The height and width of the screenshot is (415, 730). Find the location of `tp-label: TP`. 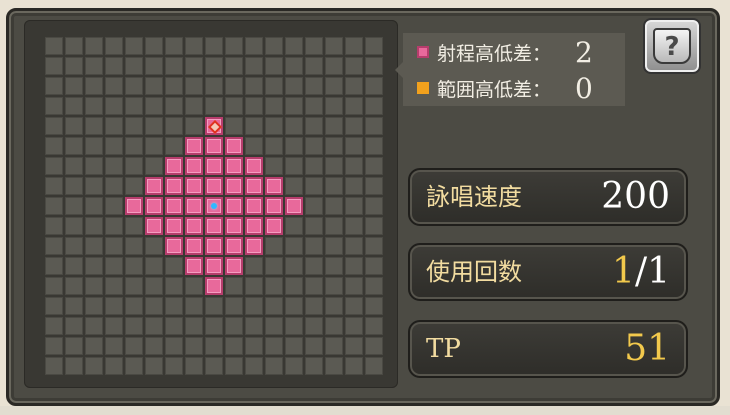

tp-label: TP is located at coordinates (443, 349).